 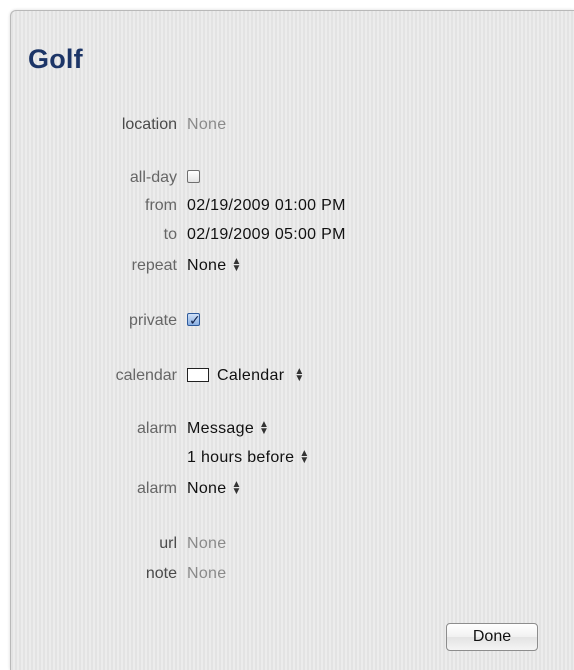 I want to click on note-field: None, so click(x=206, y=574).